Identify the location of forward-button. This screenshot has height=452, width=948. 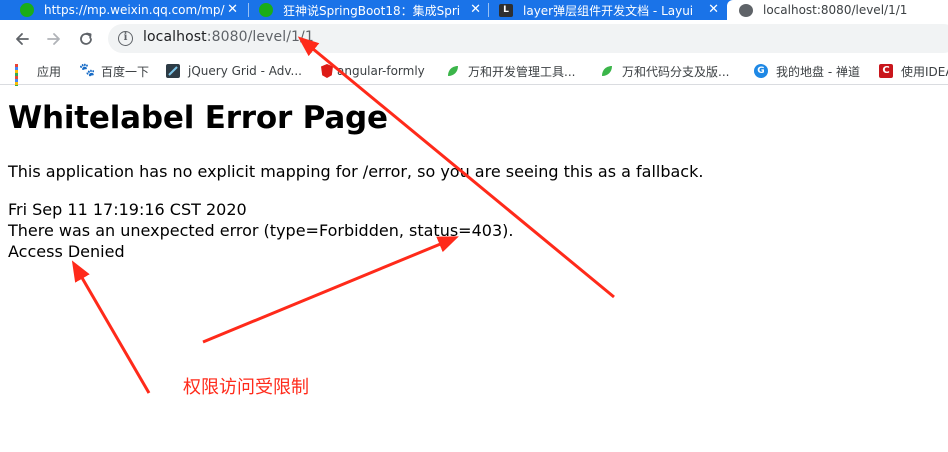
(54, 39).